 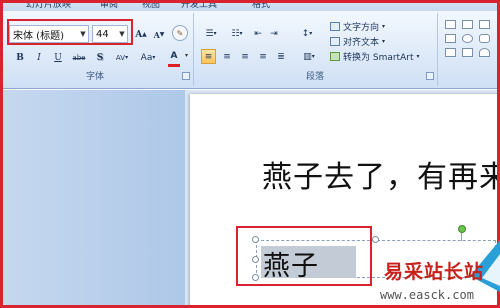 I want to click on watermark-site-name: 易采站长站, so click(x=434, y=272).